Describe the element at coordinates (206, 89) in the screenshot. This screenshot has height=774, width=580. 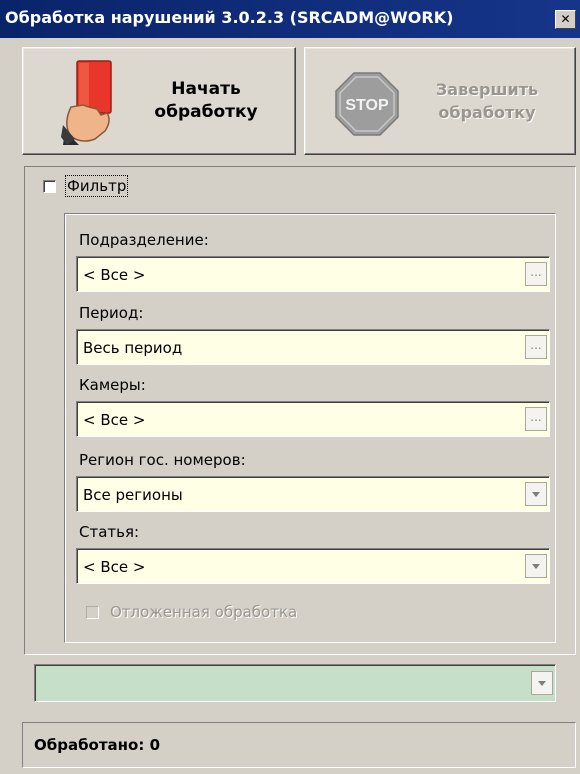
I see `start-label-line1: Начать` at that location.